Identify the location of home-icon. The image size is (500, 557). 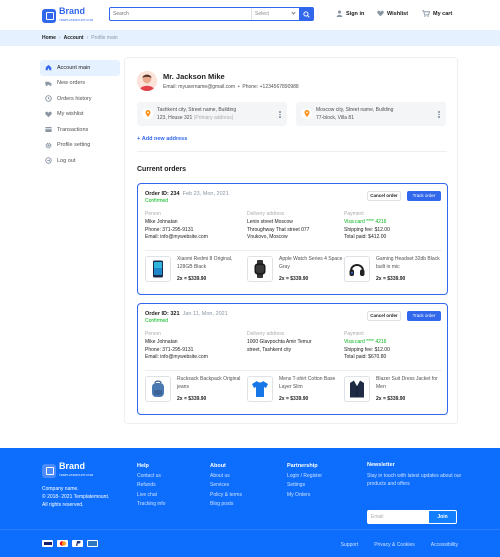
(48, 68).